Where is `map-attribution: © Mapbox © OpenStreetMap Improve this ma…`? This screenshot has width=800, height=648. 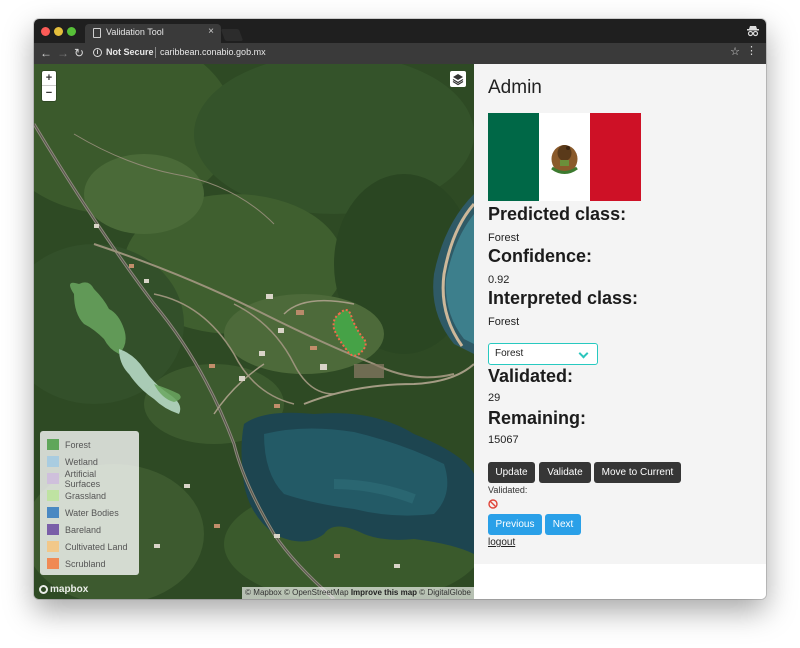
map-attribution: © Mapbox © OpenStreetMap Improve this ma… is located at coordinates (358, 593).